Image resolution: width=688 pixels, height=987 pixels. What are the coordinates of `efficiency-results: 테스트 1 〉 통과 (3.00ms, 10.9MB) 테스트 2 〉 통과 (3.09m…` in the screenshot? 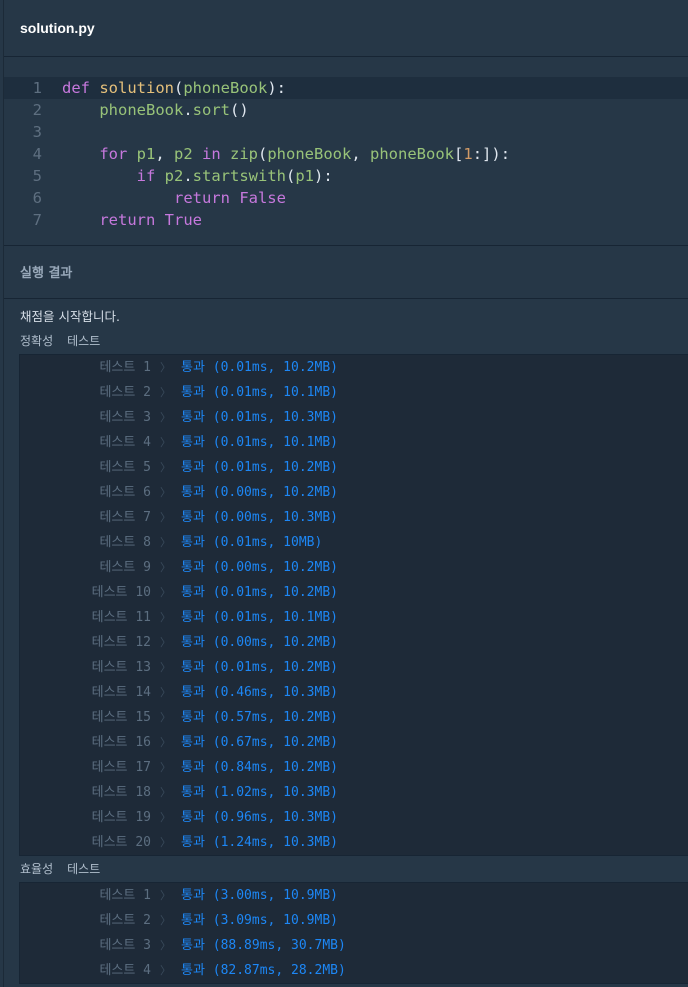 It's located at (353, 933).